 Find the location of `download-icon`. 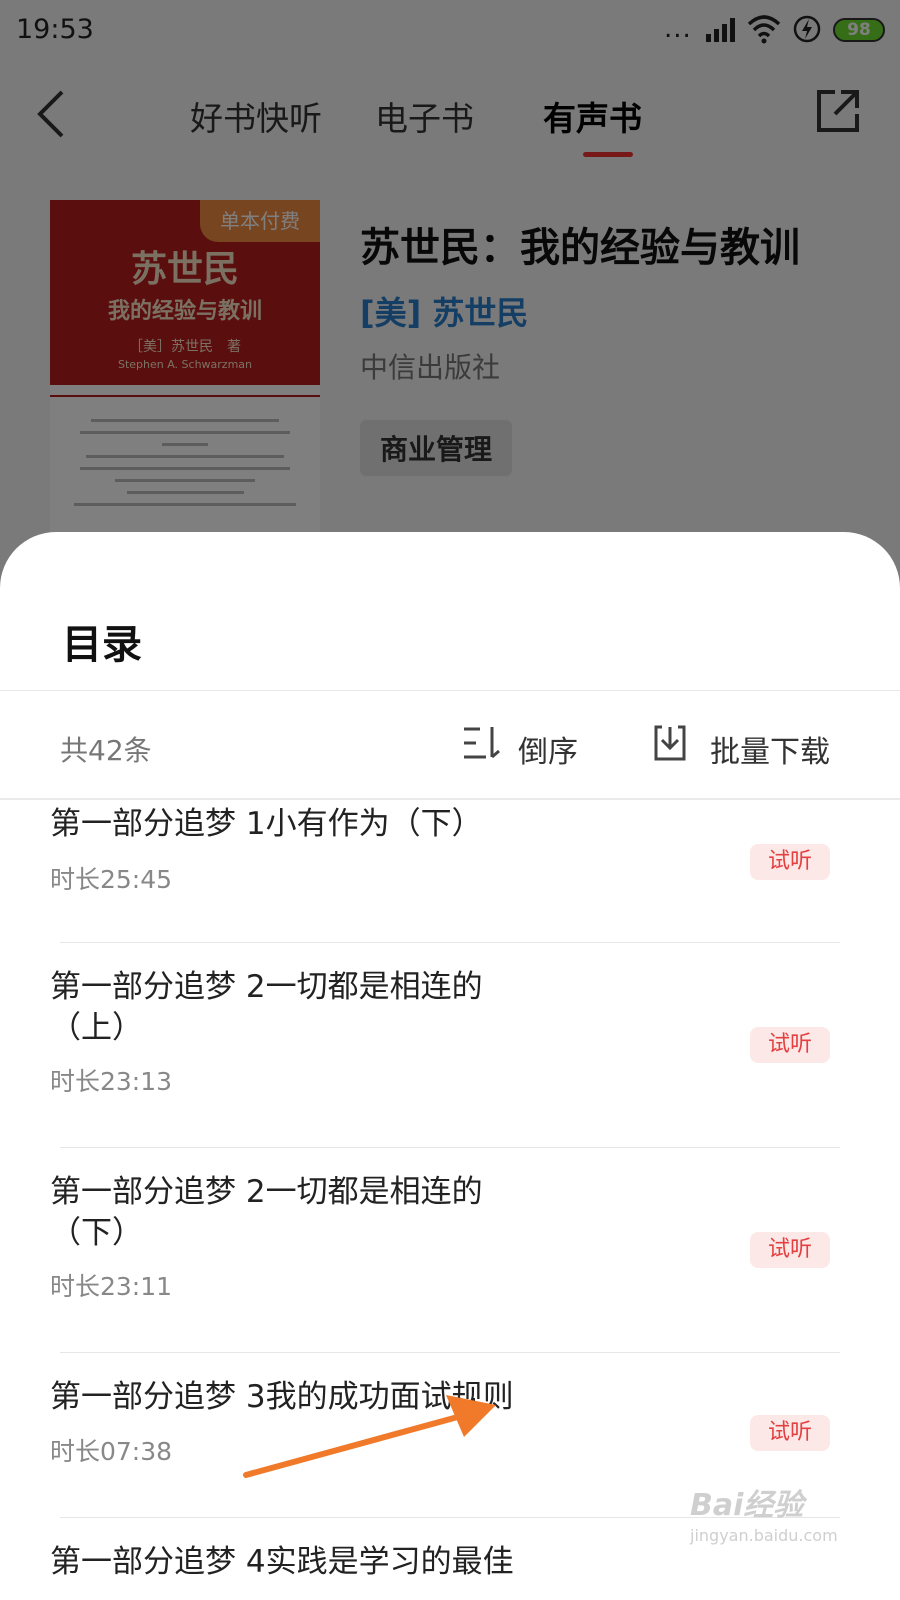

download-icon is located at coordinates (670, 745).